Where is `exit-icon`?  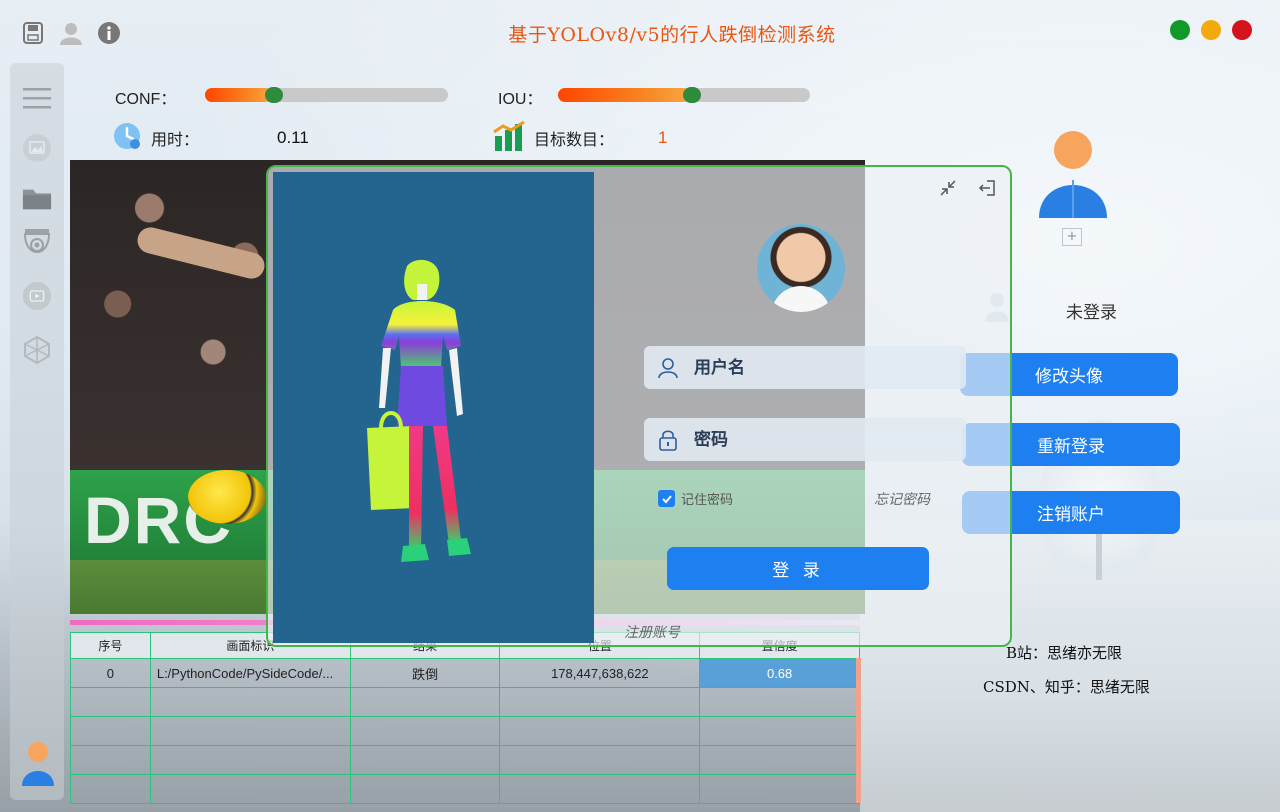 exit-icon is located at coordinates (988, 189).